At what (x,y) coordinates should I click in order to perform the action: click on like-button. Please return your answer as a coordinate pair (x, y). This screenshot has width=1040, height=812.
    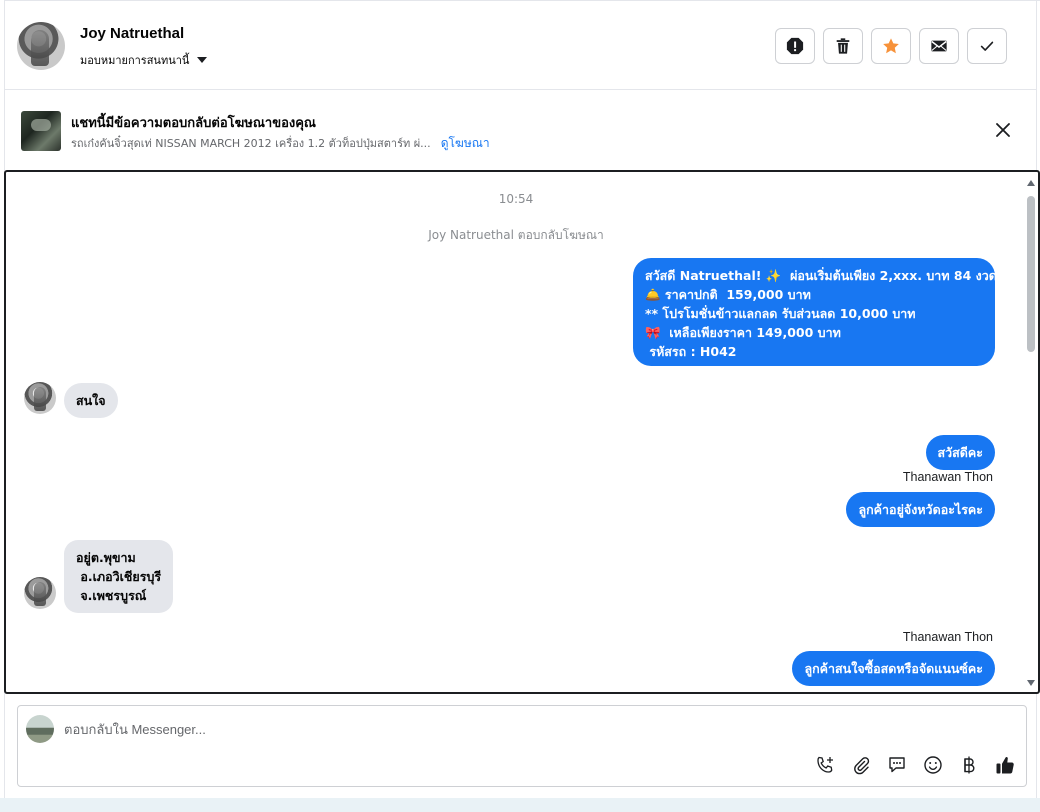
    Looking at the image, I should click on (1005, 765).